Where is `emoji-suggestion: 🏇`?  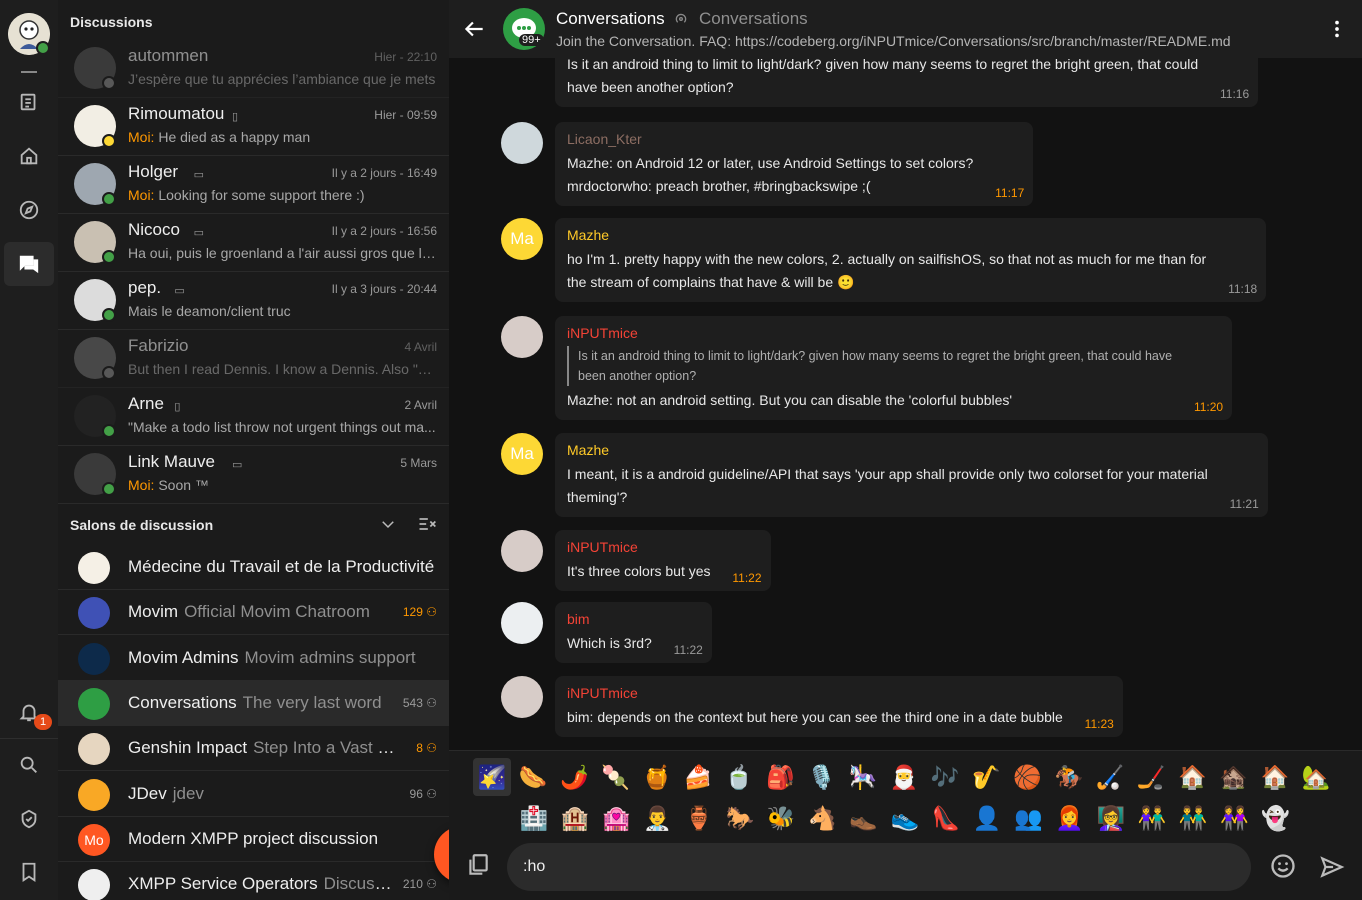 emoji-suggestion: 🏇 is located at coordinates (1069, 777).